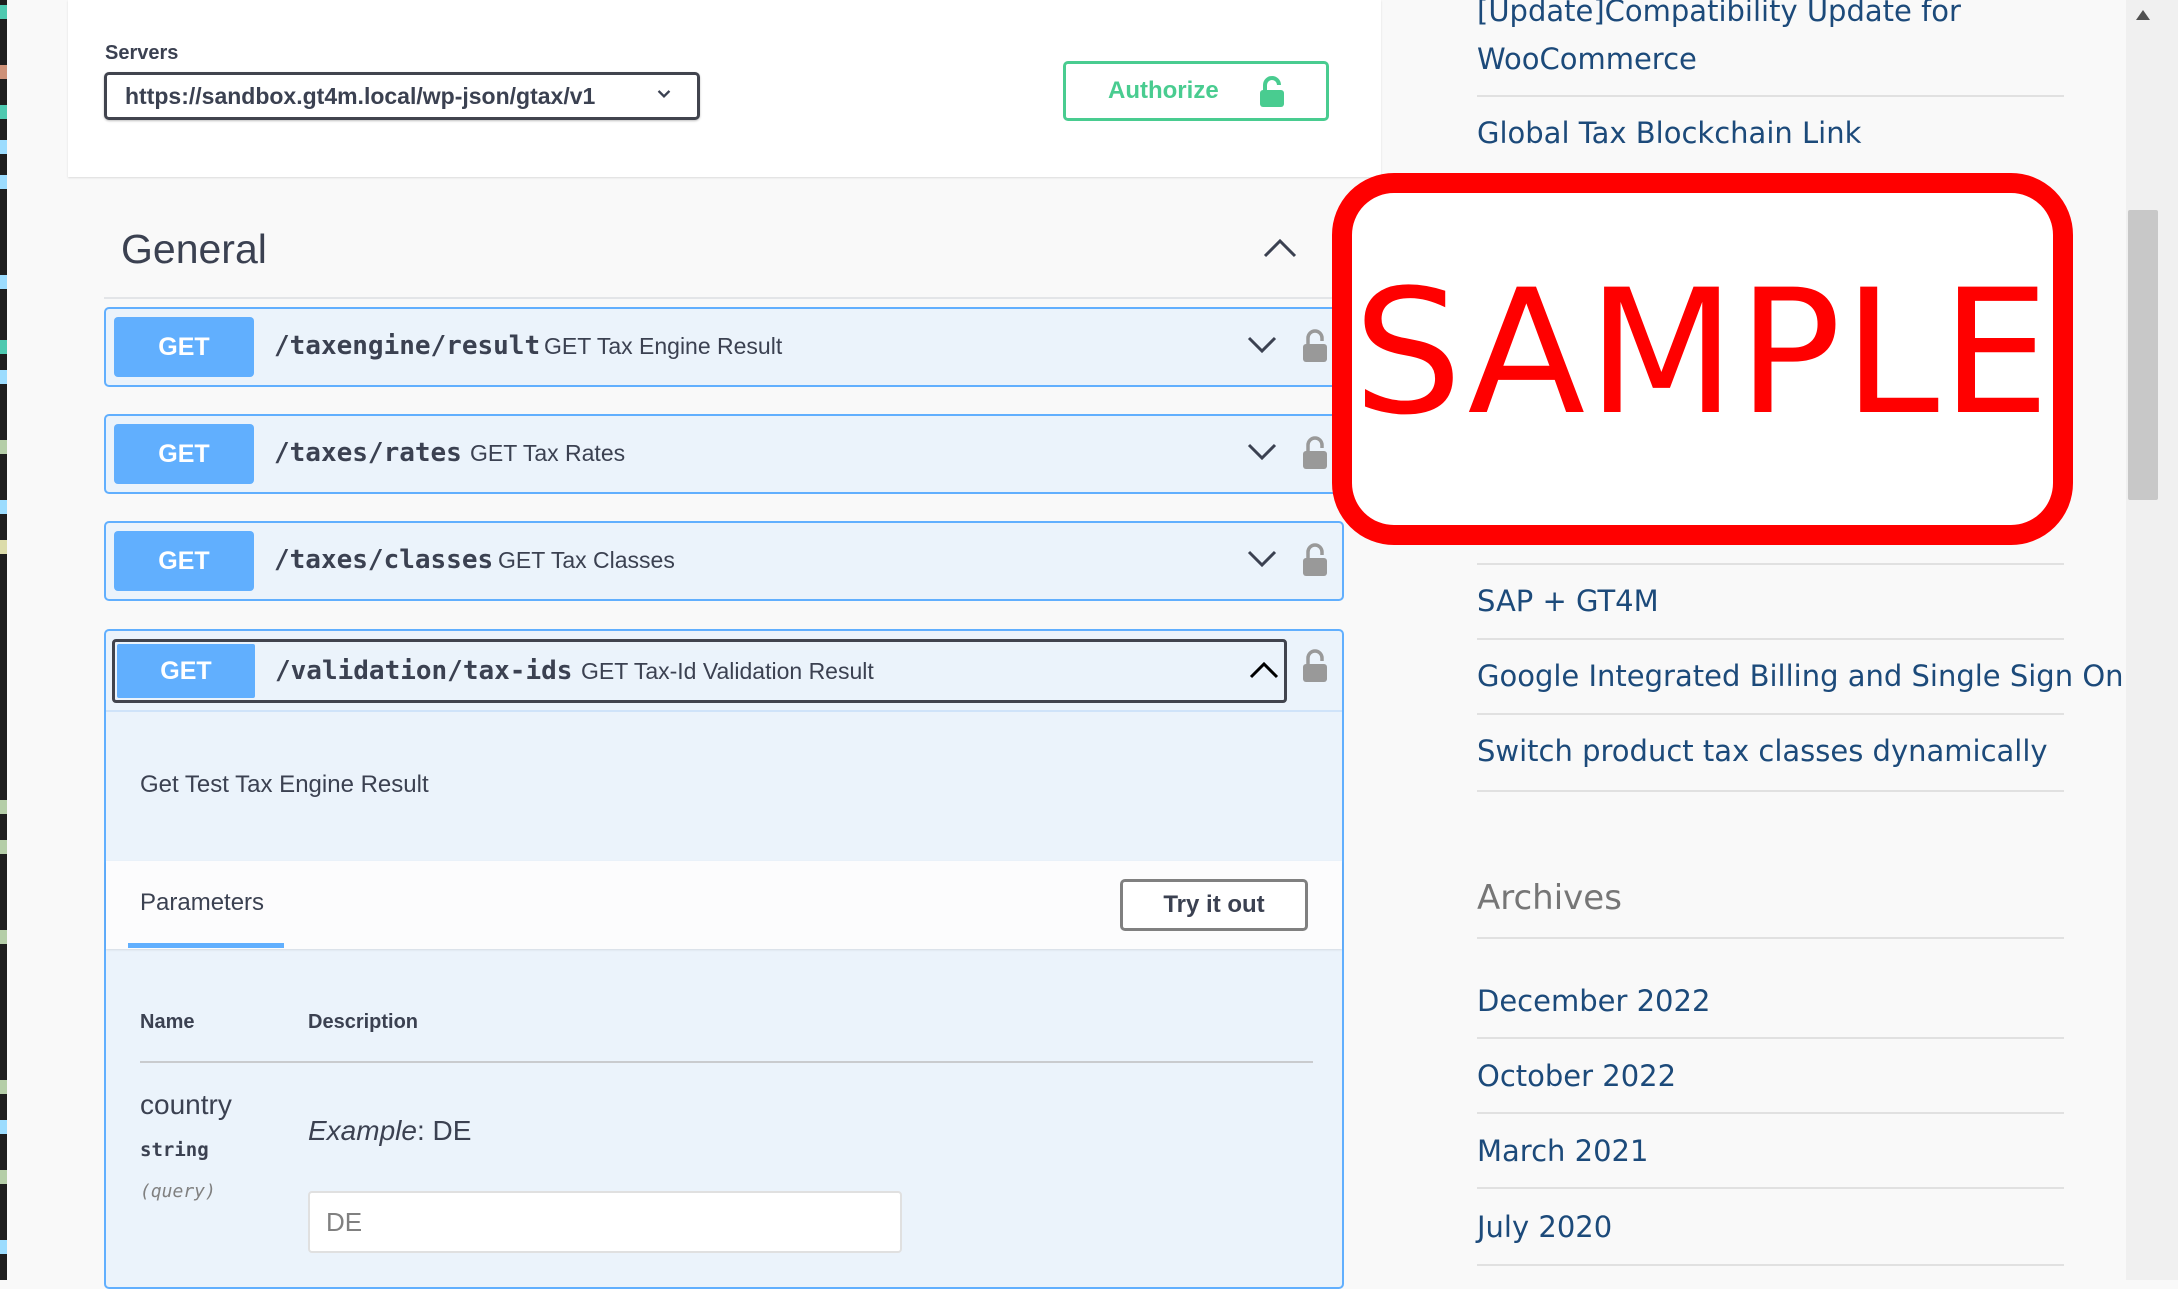 This screenshot has height=1289, width=2178. Describe the element at coordinates (1587, 59) in the screenshot. I see `recent-post-link: WooCommerce` at that location.